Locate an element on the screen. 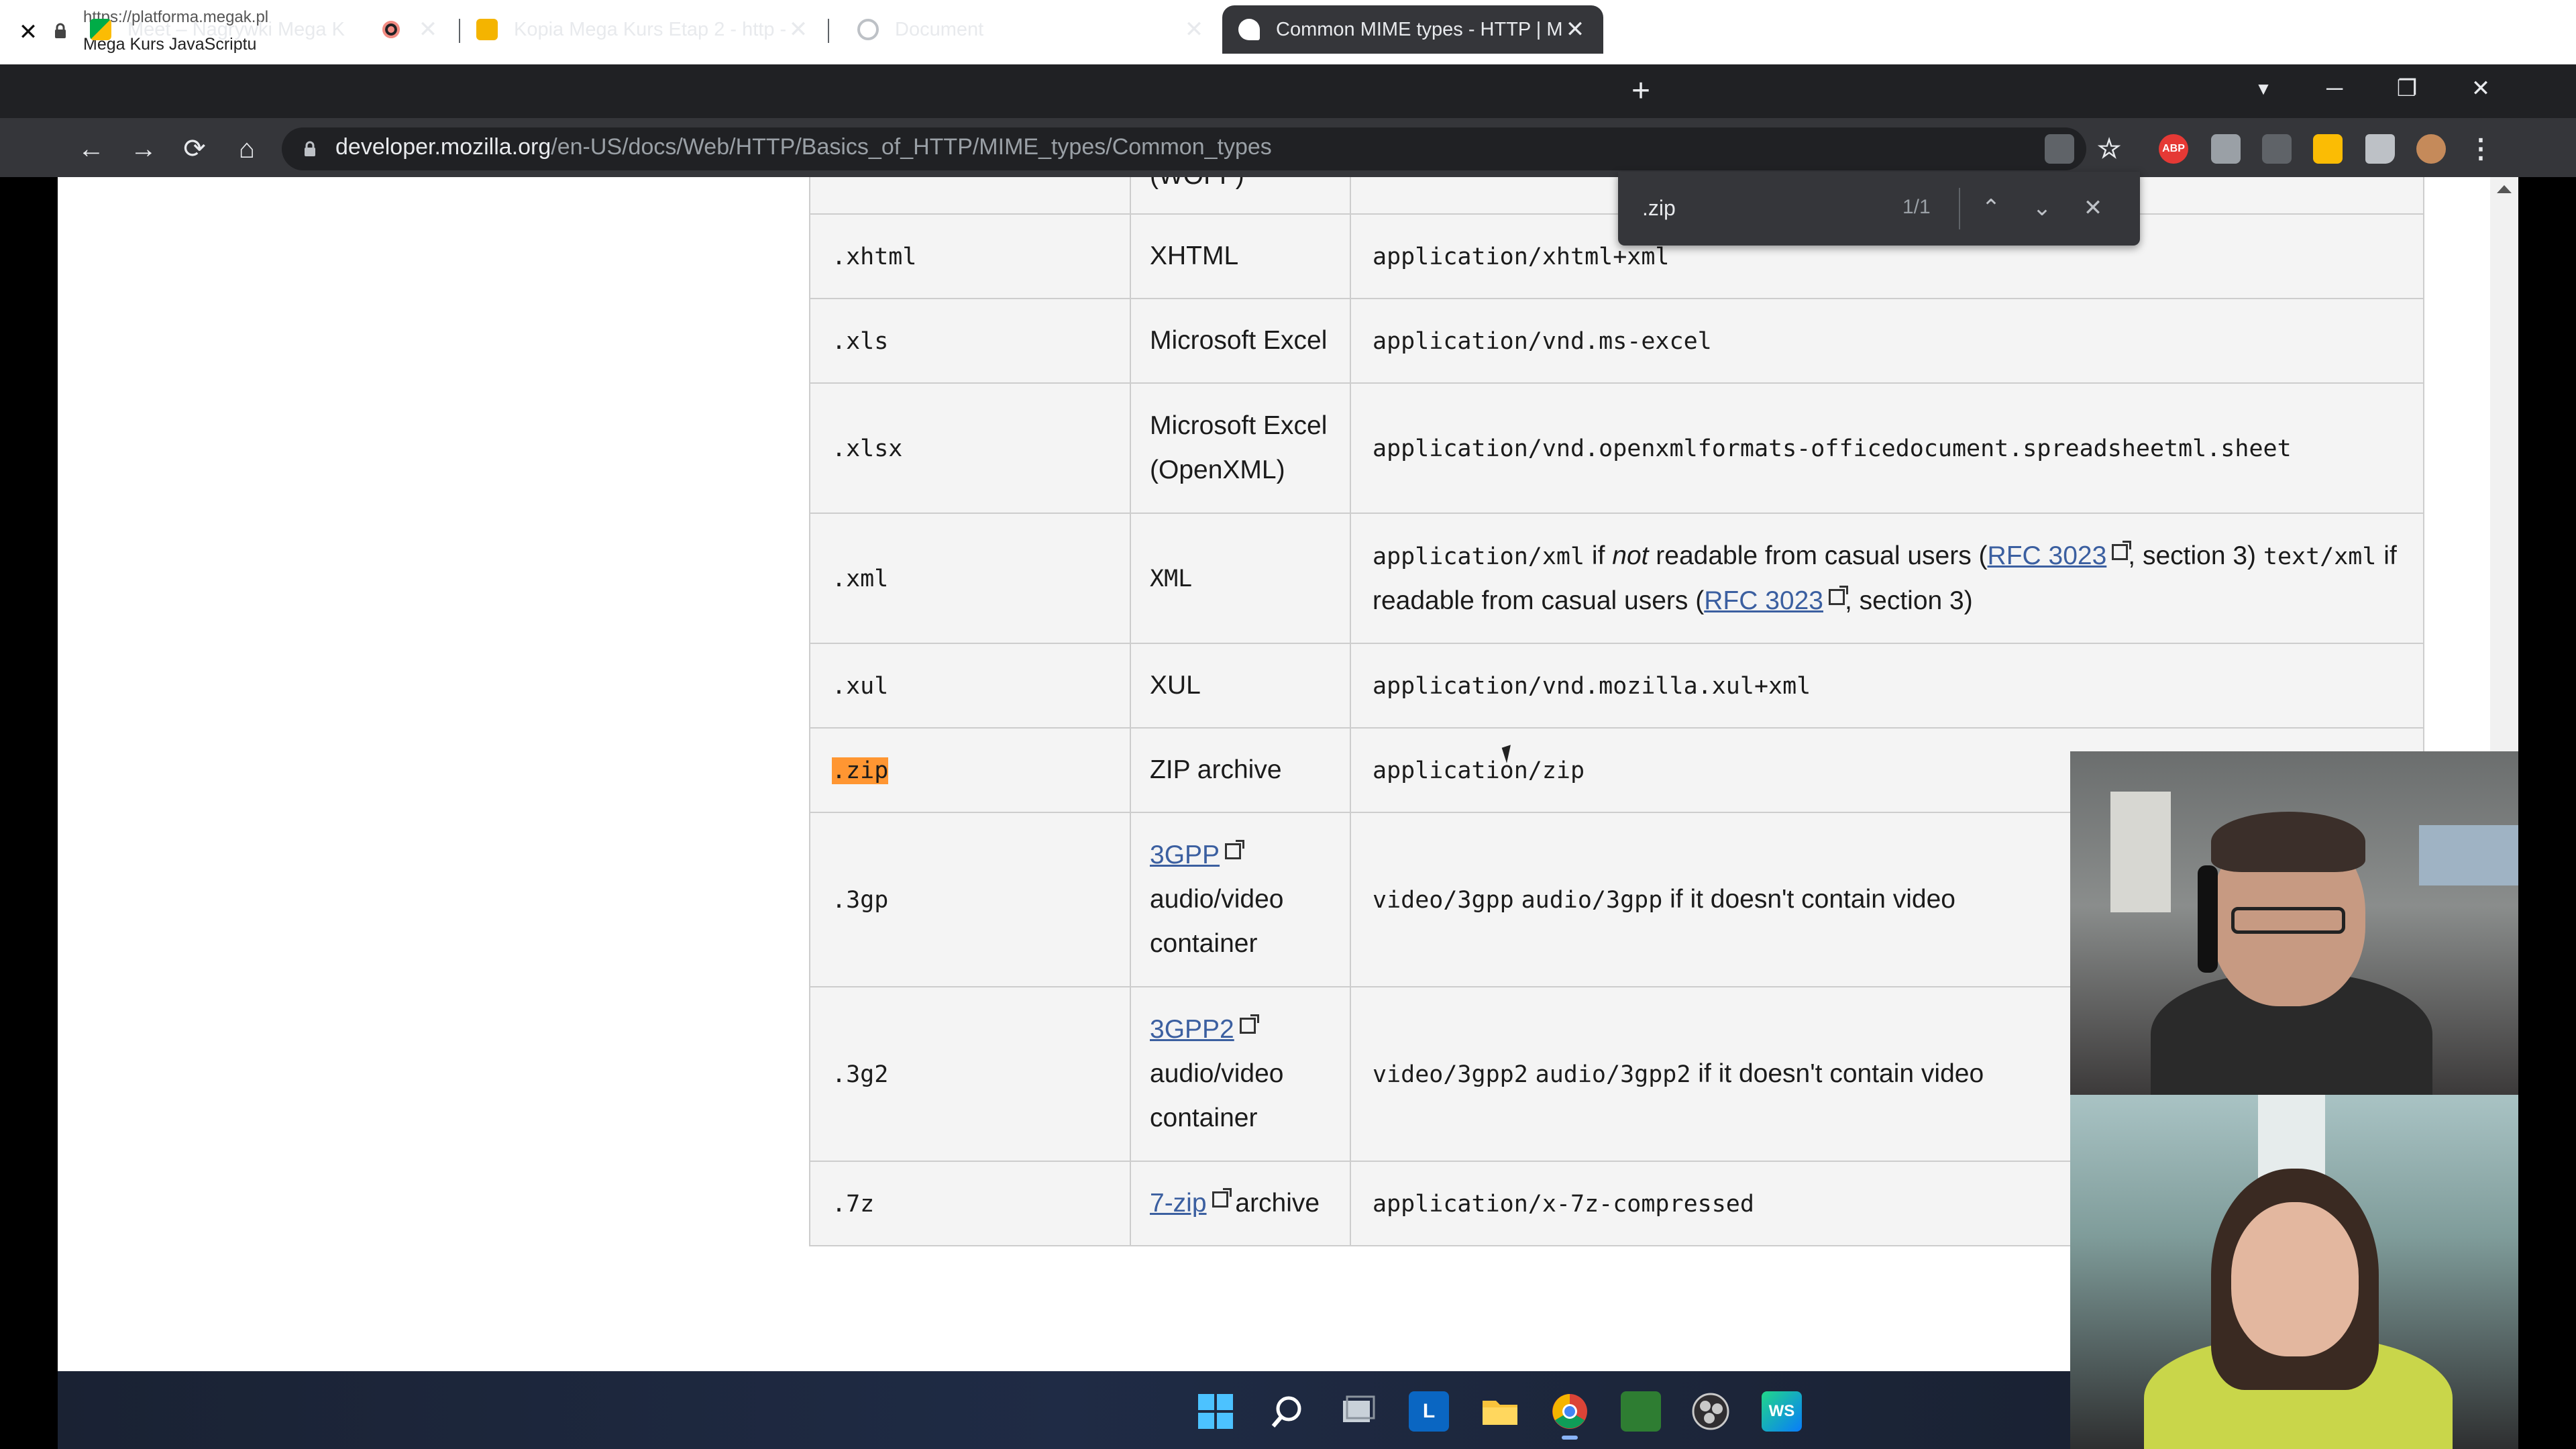 Image resolution: width=2576 pixels, height=1449 pixels. type-cell-line2: (OpenXML) is located at coordinates (1217, 469).